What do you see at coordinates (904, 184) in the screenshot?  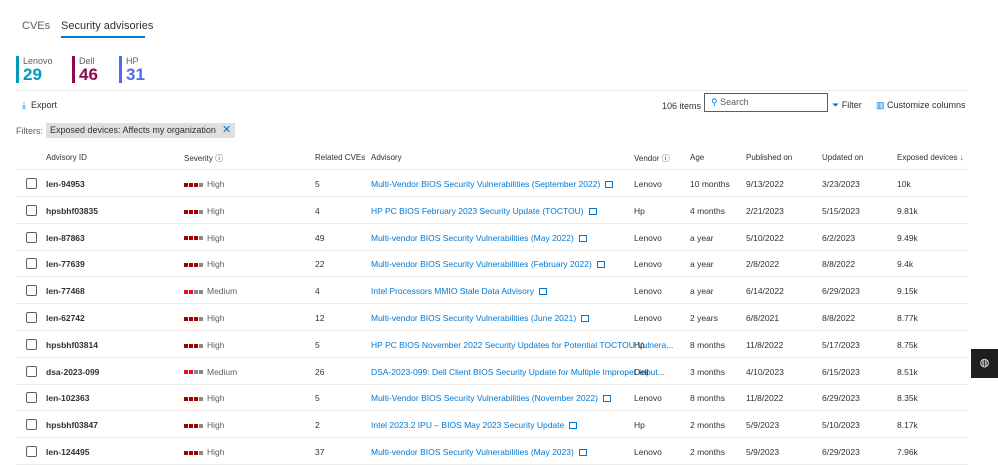 I see `exposed-devices: 10k` at bounding box center [904, 184].